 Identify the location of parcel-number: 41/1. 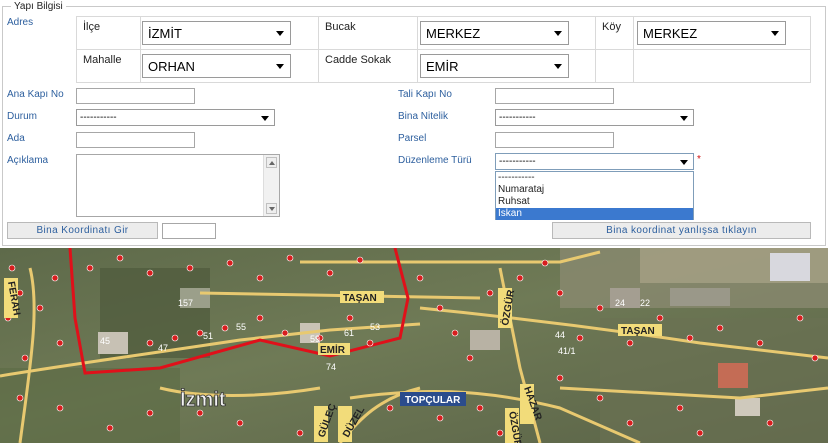
(567, 351).